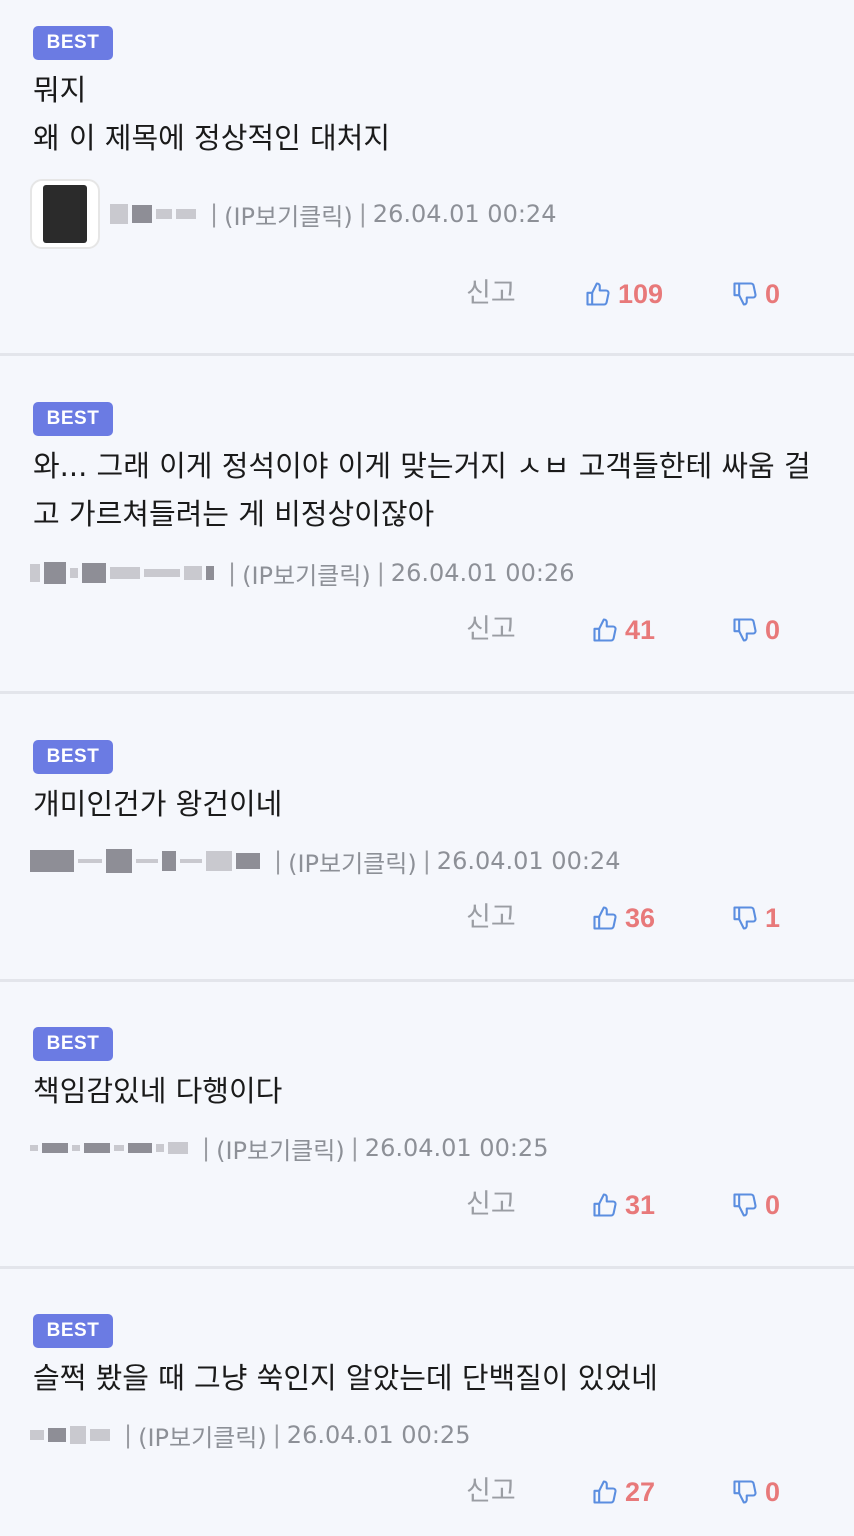 The height and width of the screenshot is (1536, 854). Describe the element at coordinates (640, 629) in the screenshot. I see `like-count: 41` at that location.